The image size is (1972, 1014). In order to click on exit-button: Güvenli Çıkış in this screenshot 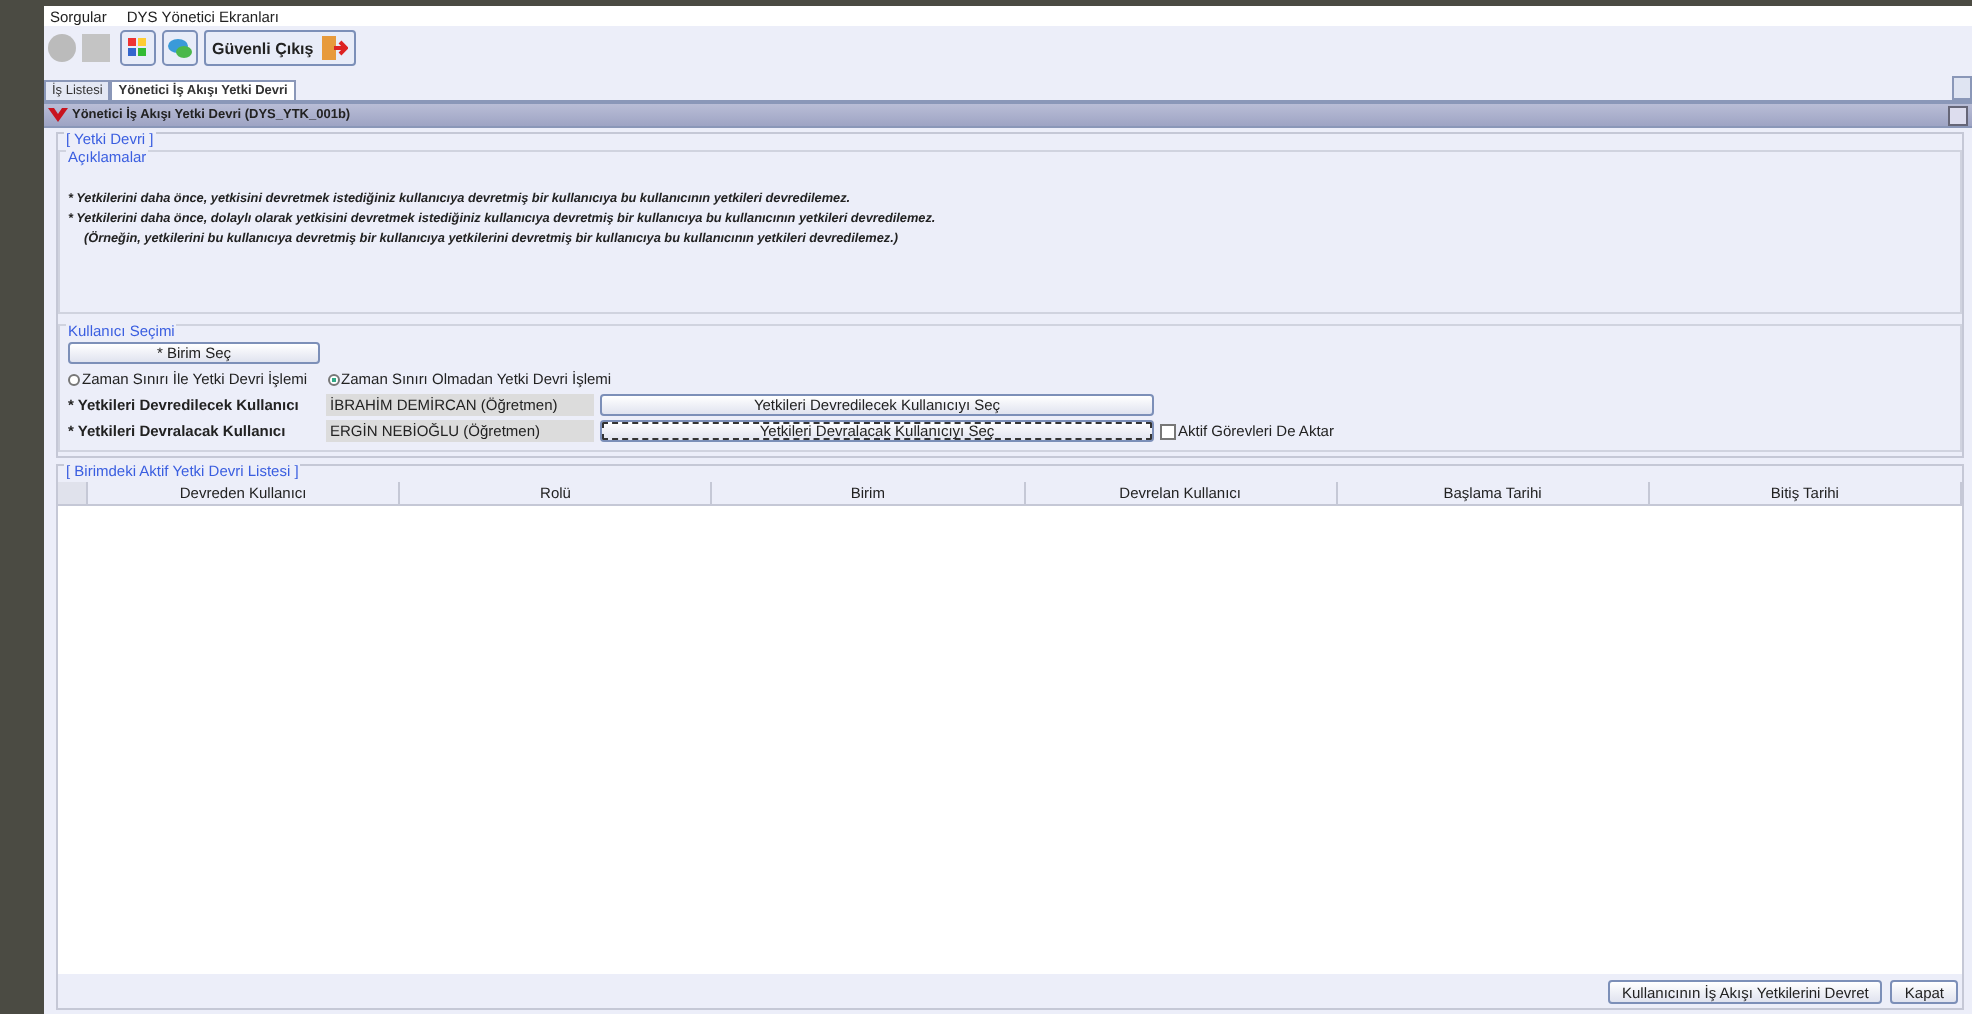, I will do `click(280, 48)`.